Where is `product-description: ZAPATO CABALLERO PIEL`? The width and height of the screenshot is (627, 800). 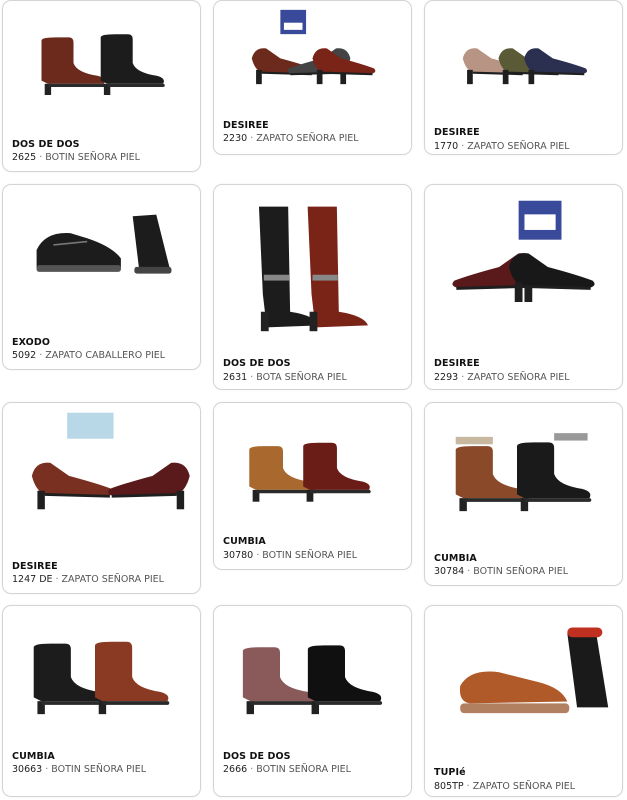
product-description: ZAPATO CABALLERO PIEL is located at coordinates (105, 355).